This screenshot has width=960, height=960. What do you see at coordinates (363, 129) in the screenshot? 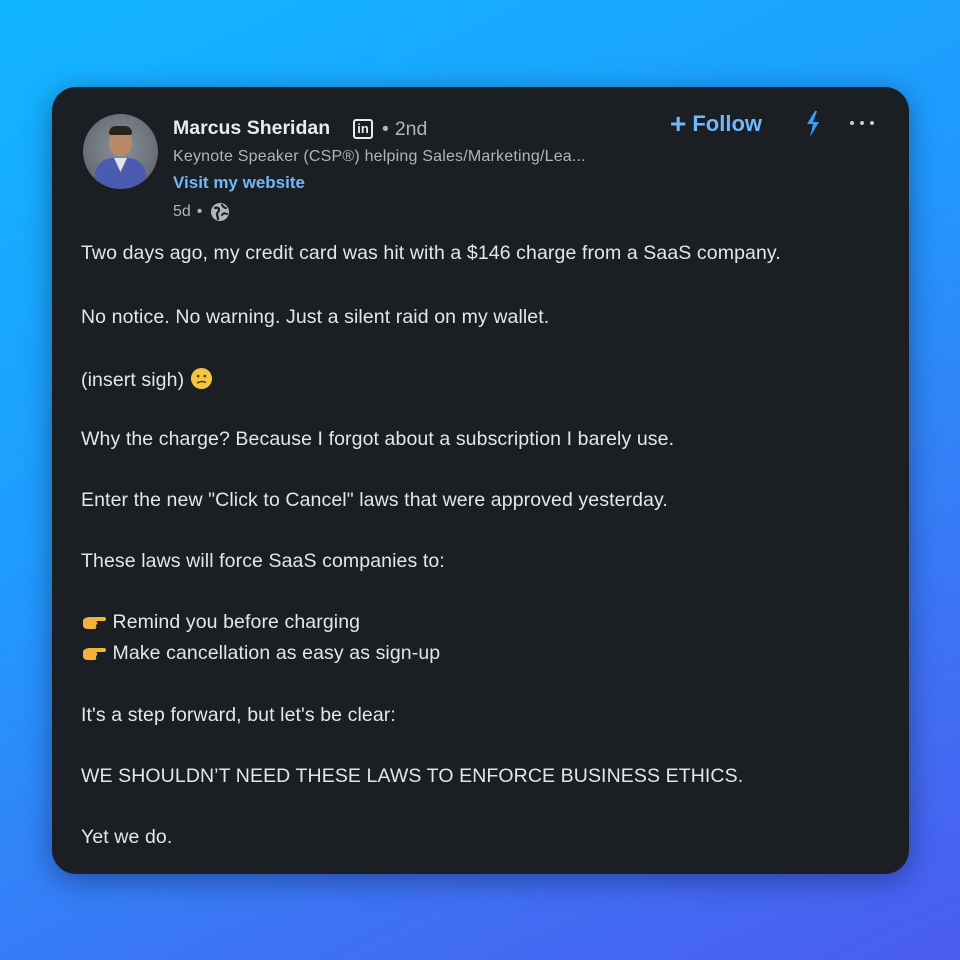
I see `linkedin-icon: in` at bounding box center [363, 129].